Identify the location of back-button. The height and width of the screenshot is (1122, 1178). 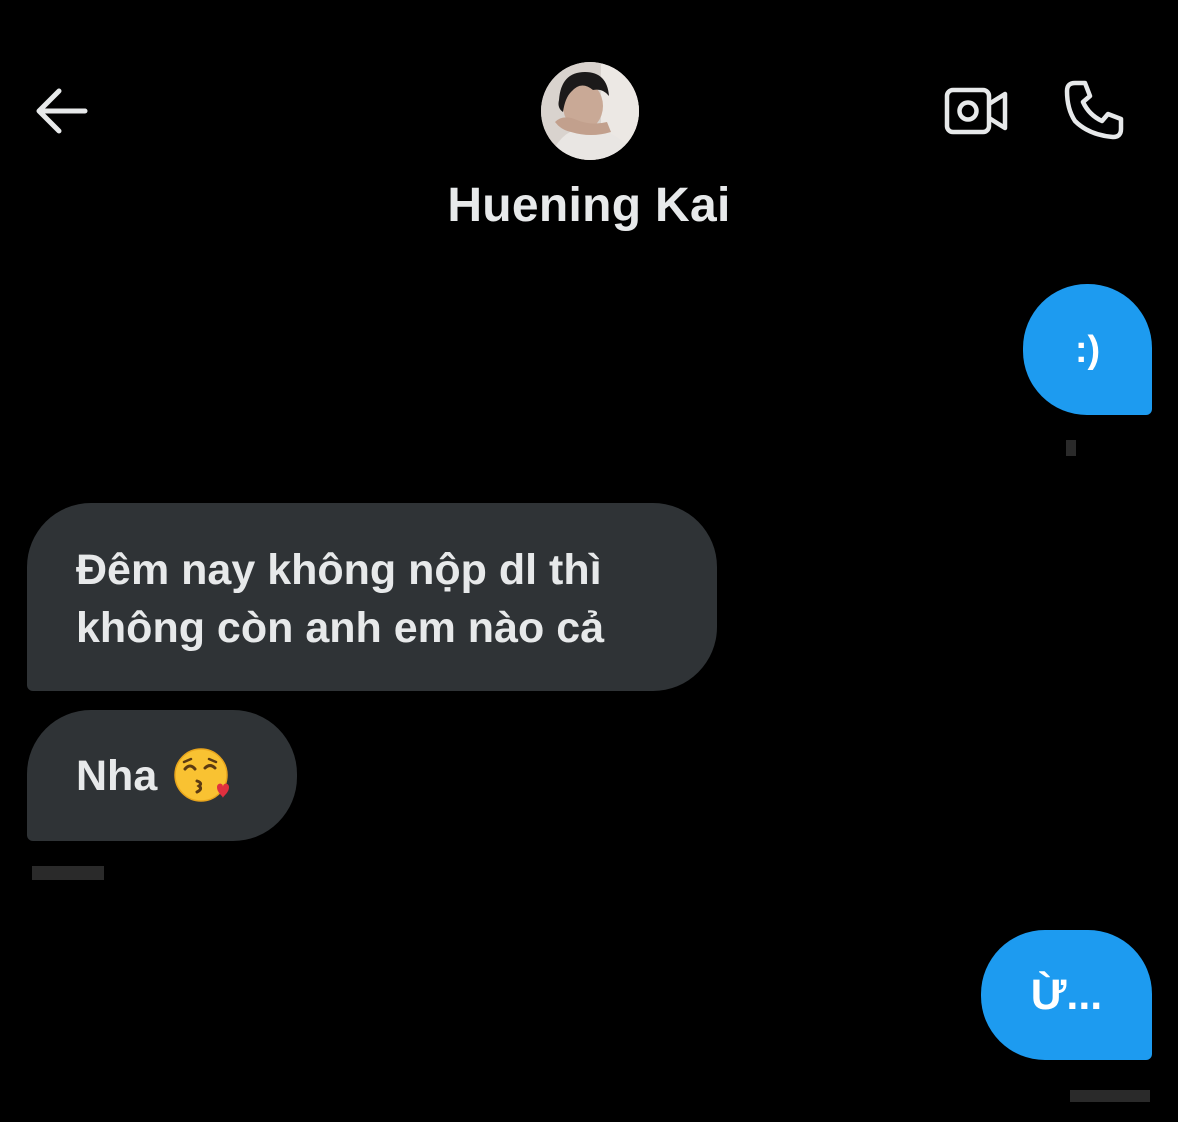
(61, 111).